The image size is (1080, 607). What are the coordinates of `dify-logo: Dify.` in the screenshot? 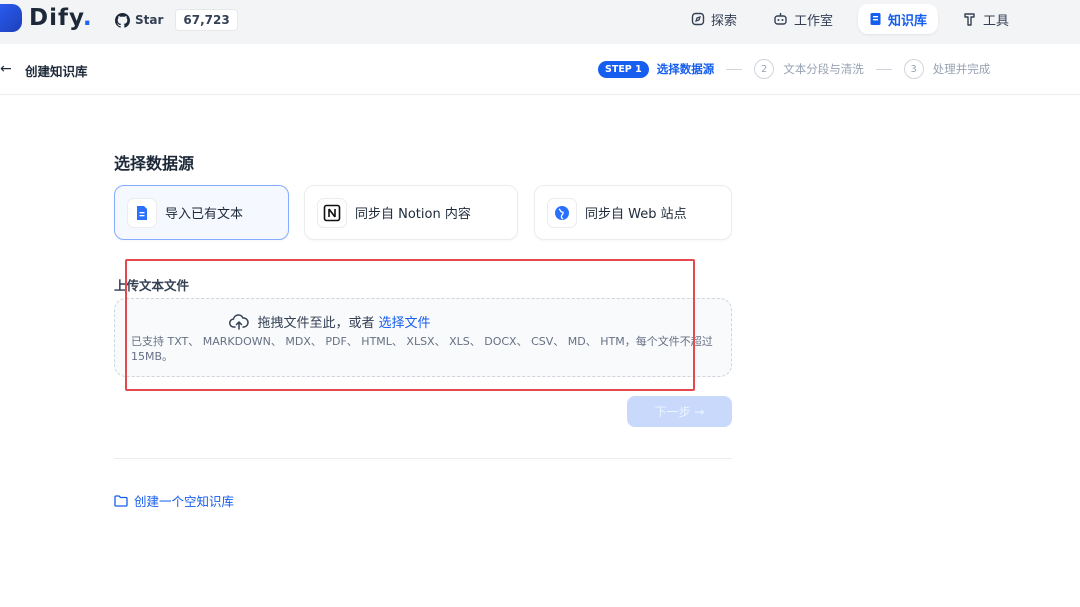 It's located at (46, 18).